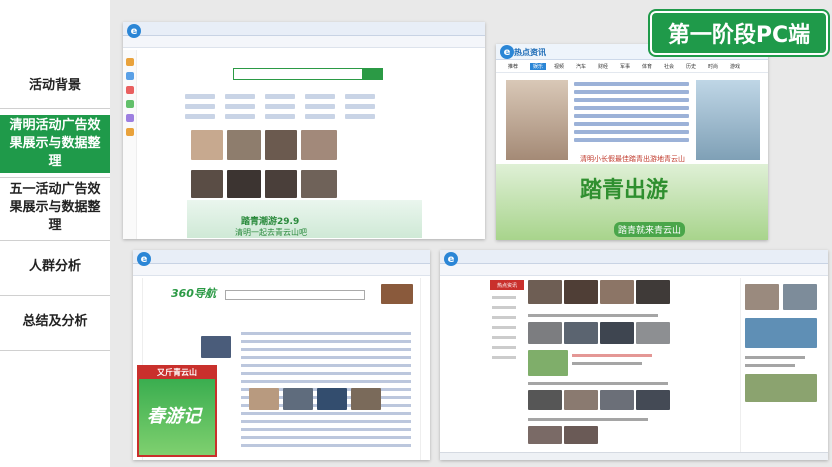 Image resolution: width=832 pixels, height=467 pixels. I want to click on right-sidebar, so click(780, 368).